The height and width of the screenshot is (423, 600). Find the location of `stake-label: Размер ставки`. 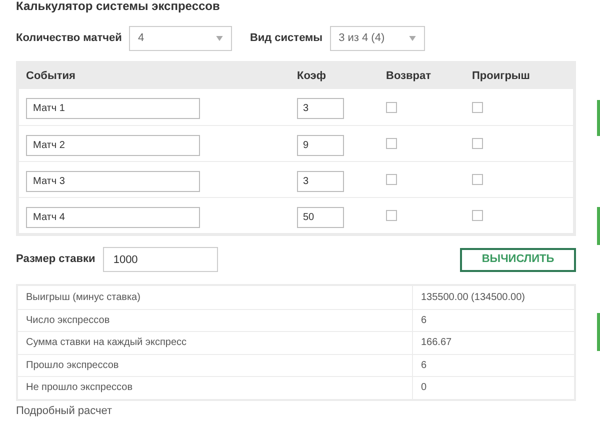

stake-label: Размер ставки is located at coordinates (56, 260).